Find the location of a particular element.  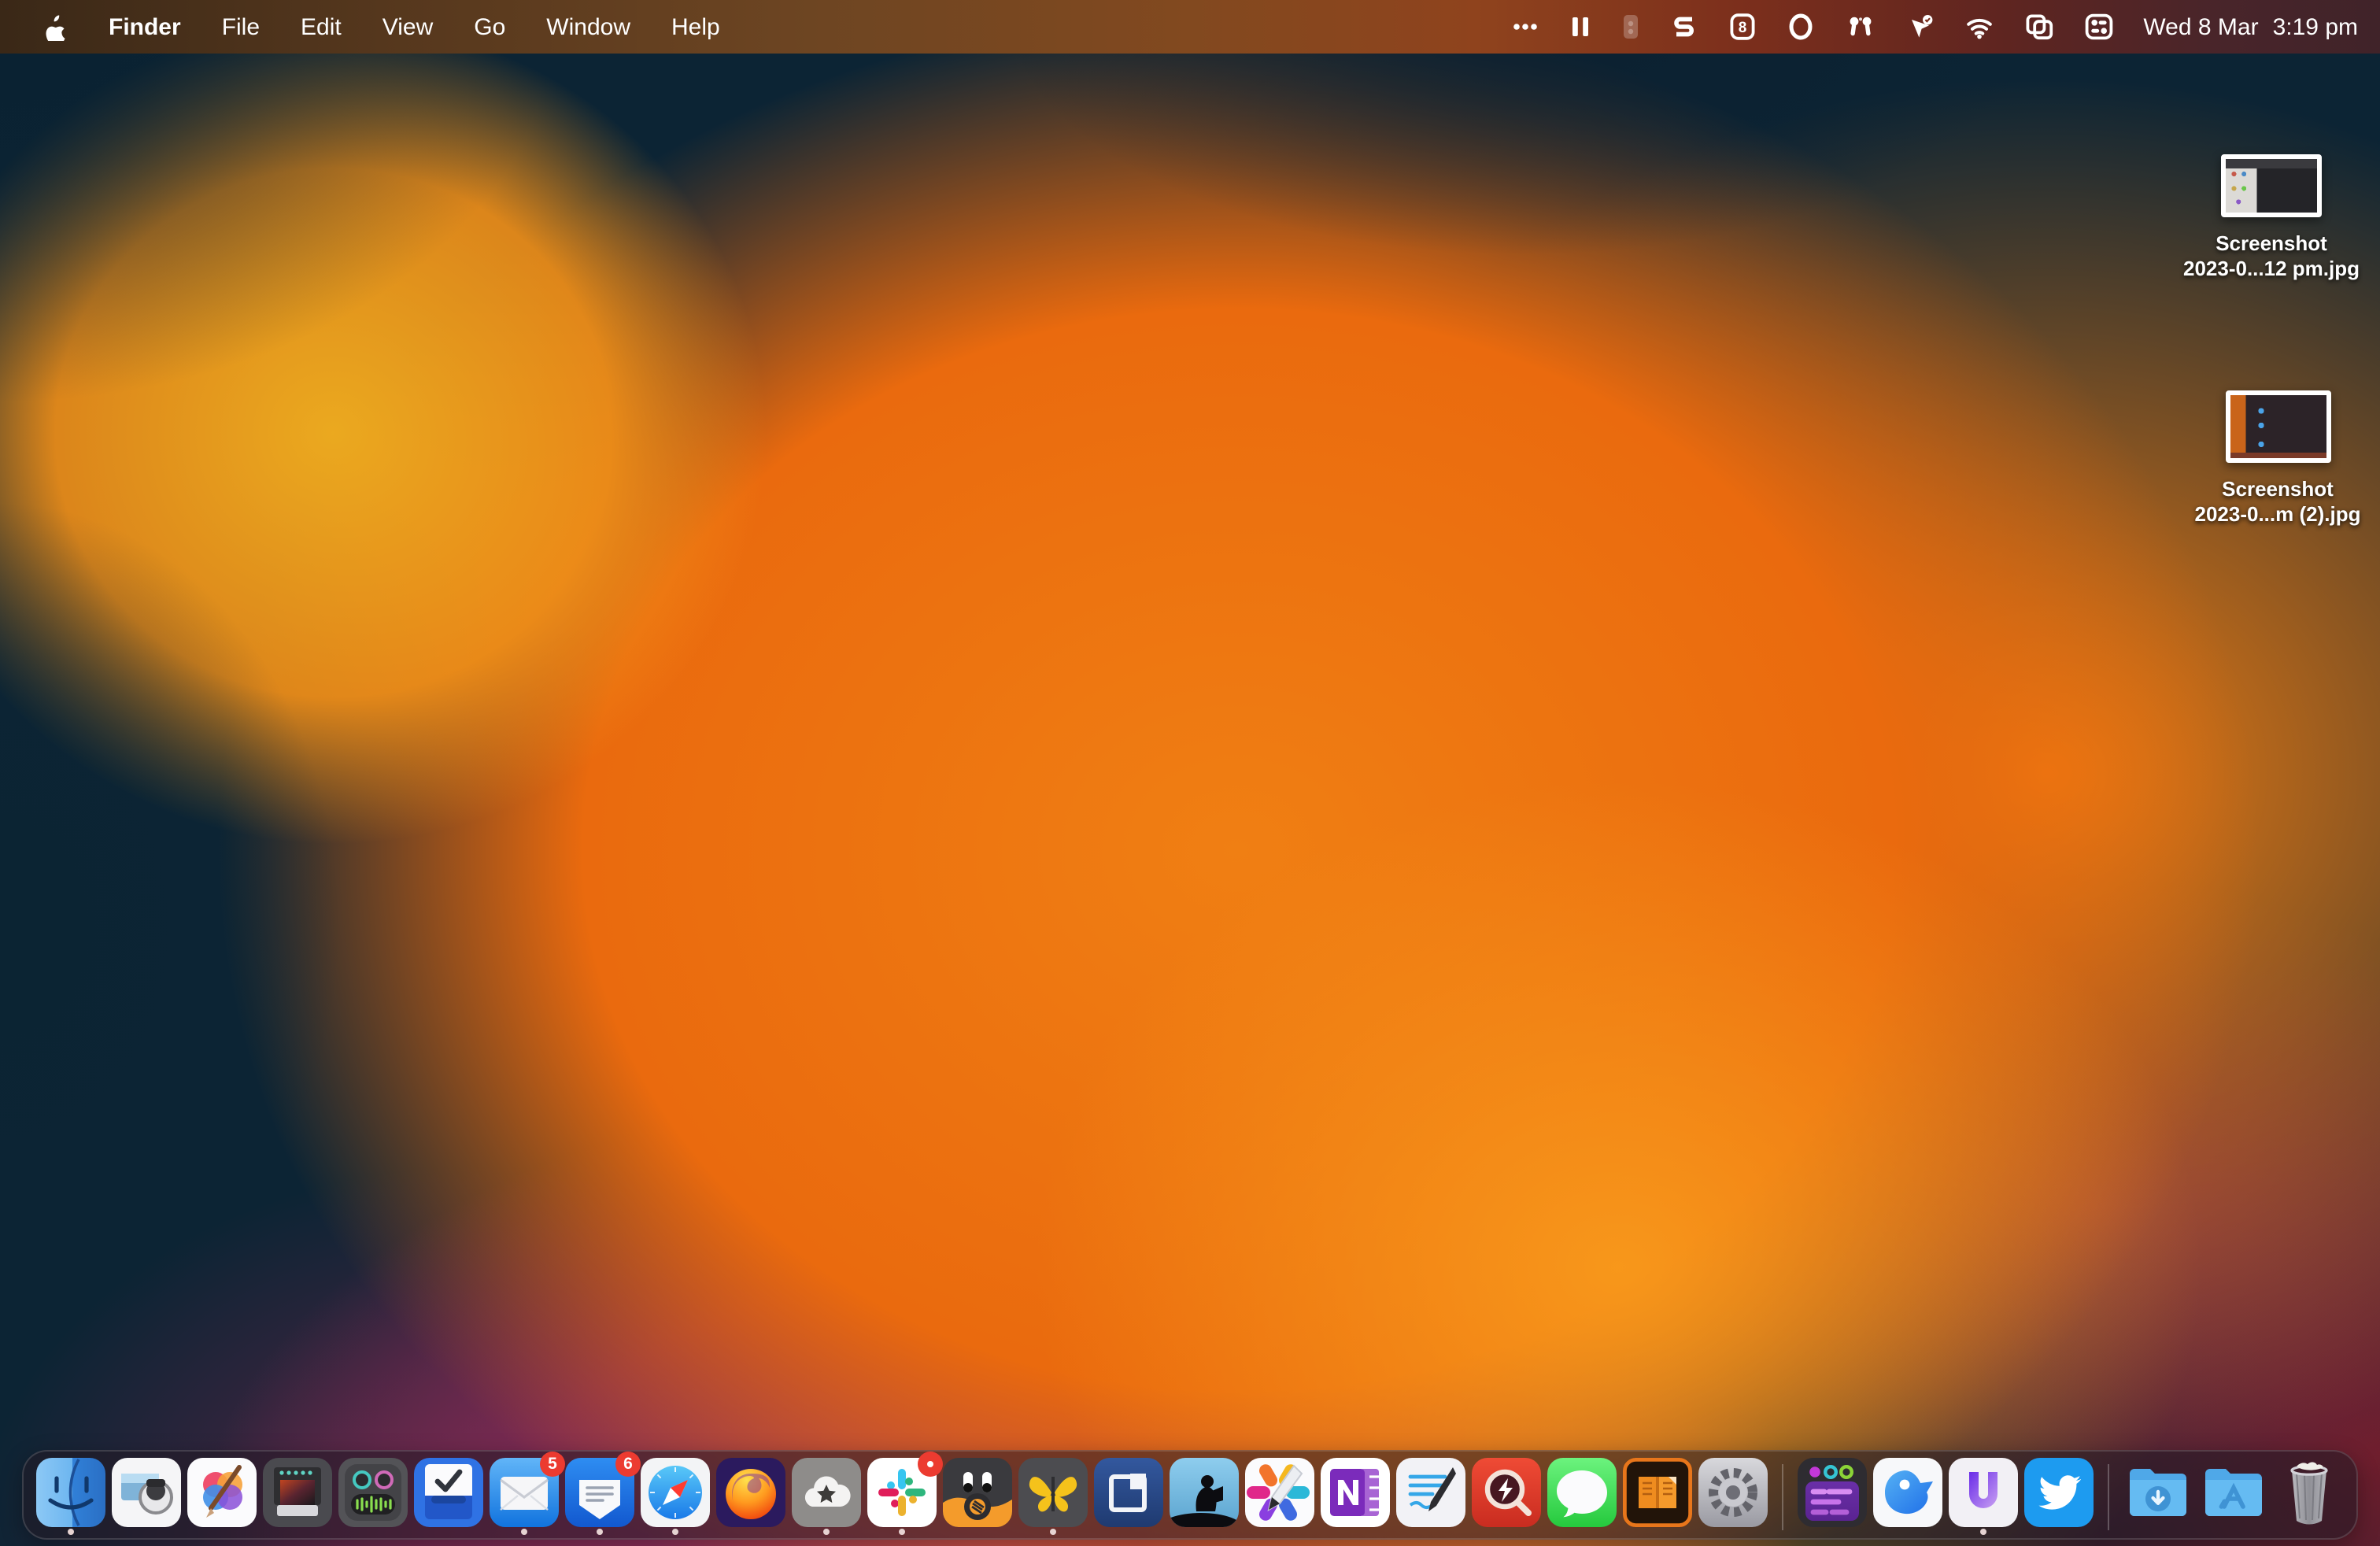

dock-item-ulysses is located at coordinates (1053, 1495).